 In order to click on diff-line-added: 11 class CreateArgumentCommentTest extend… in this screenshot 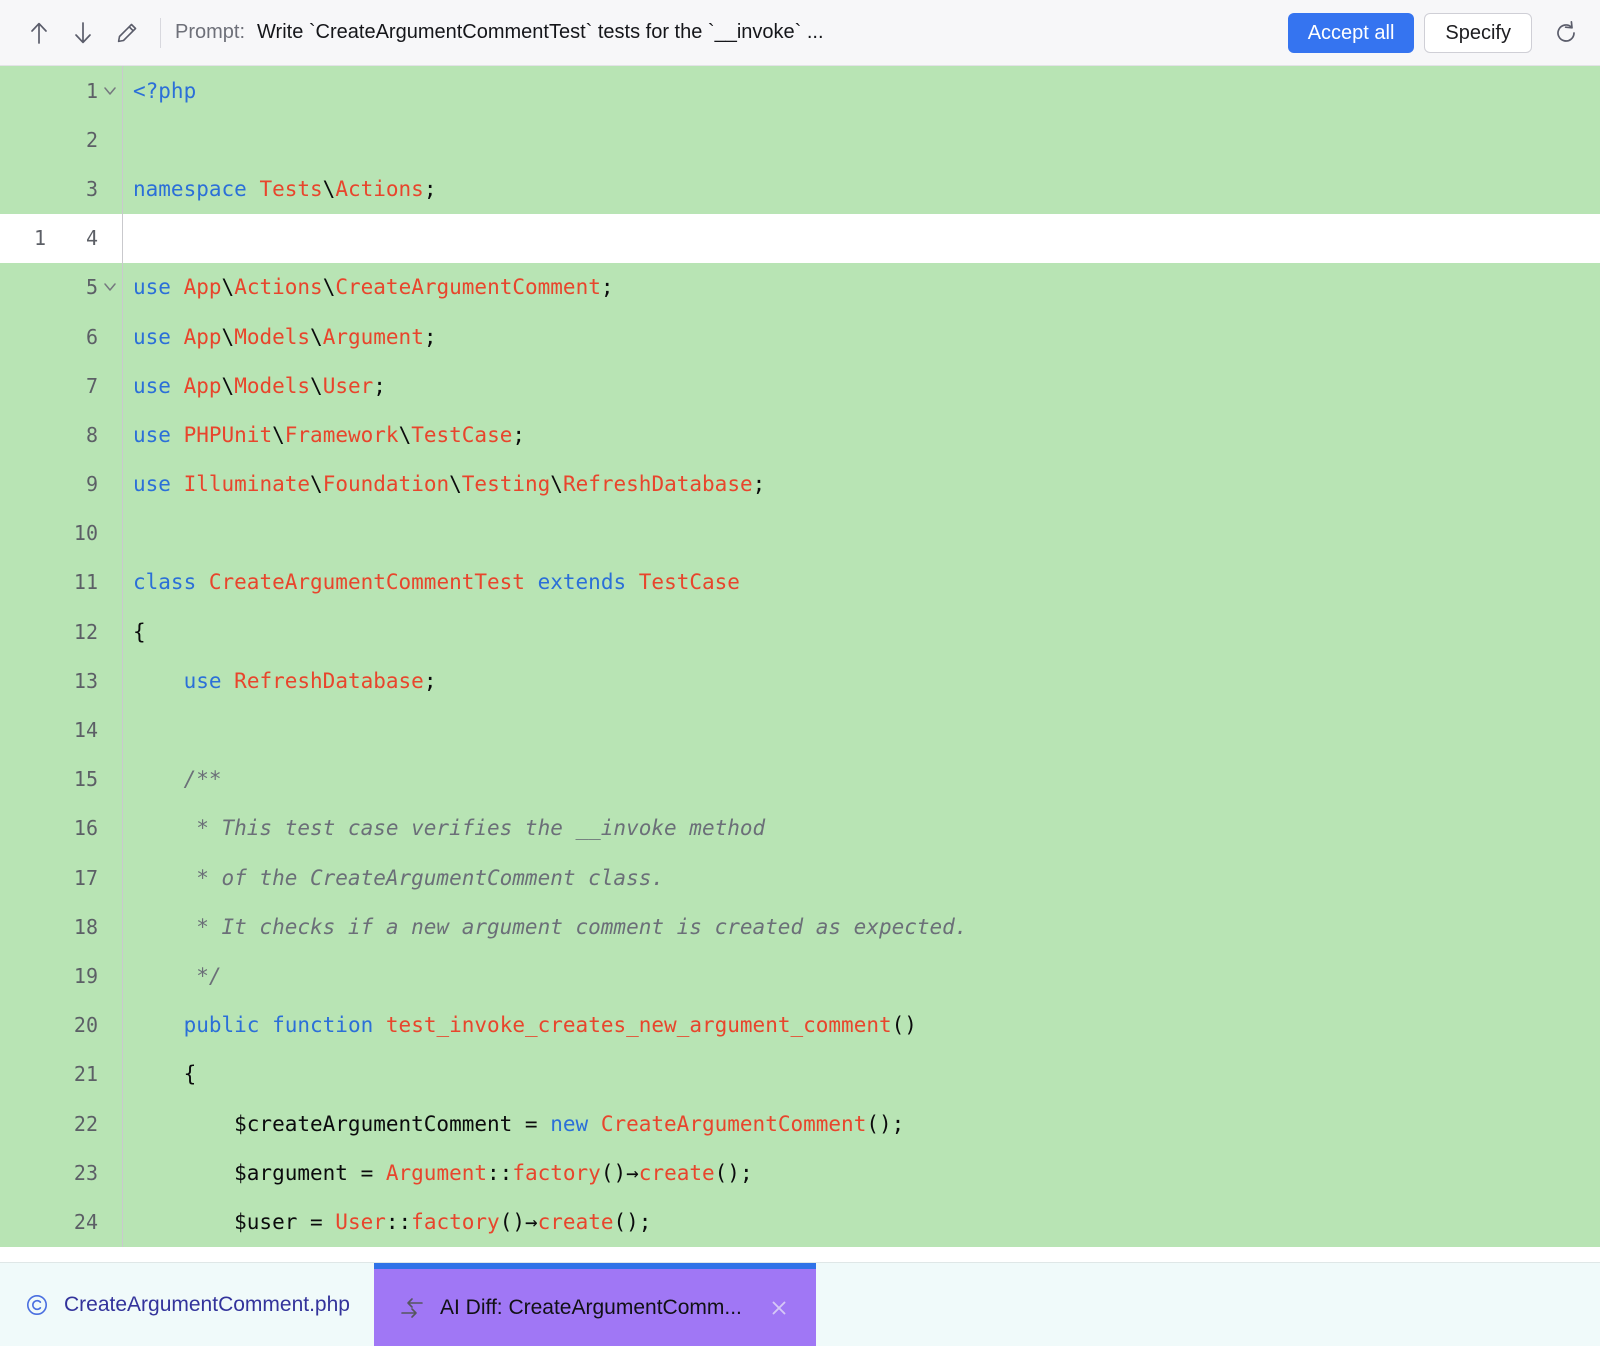, I will do `click(800, 582)`.